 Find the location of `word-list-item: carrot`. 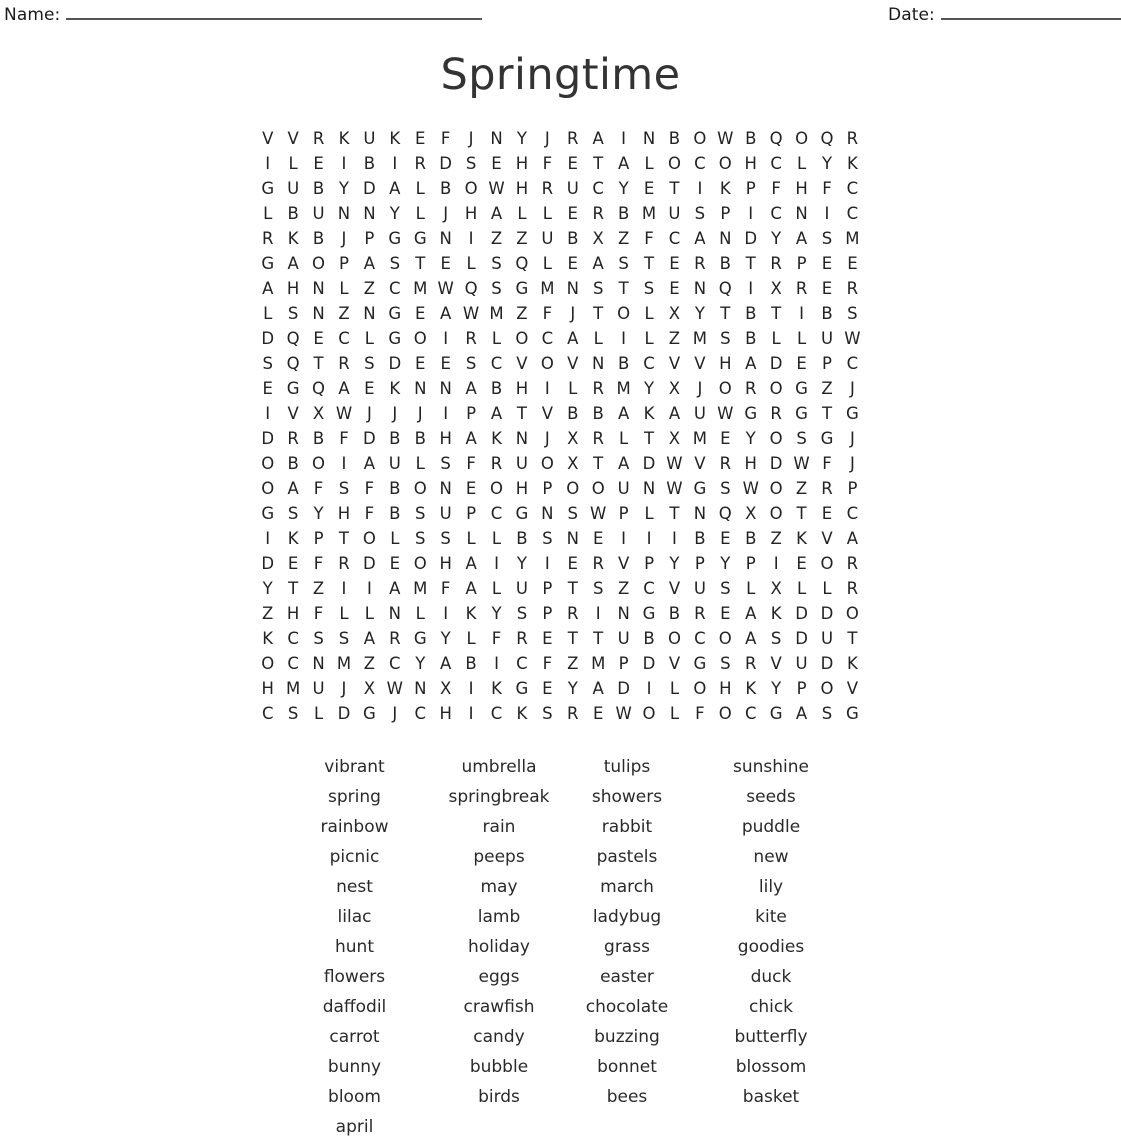

word-list-item: carrot is located at coordinates (354, 1037).